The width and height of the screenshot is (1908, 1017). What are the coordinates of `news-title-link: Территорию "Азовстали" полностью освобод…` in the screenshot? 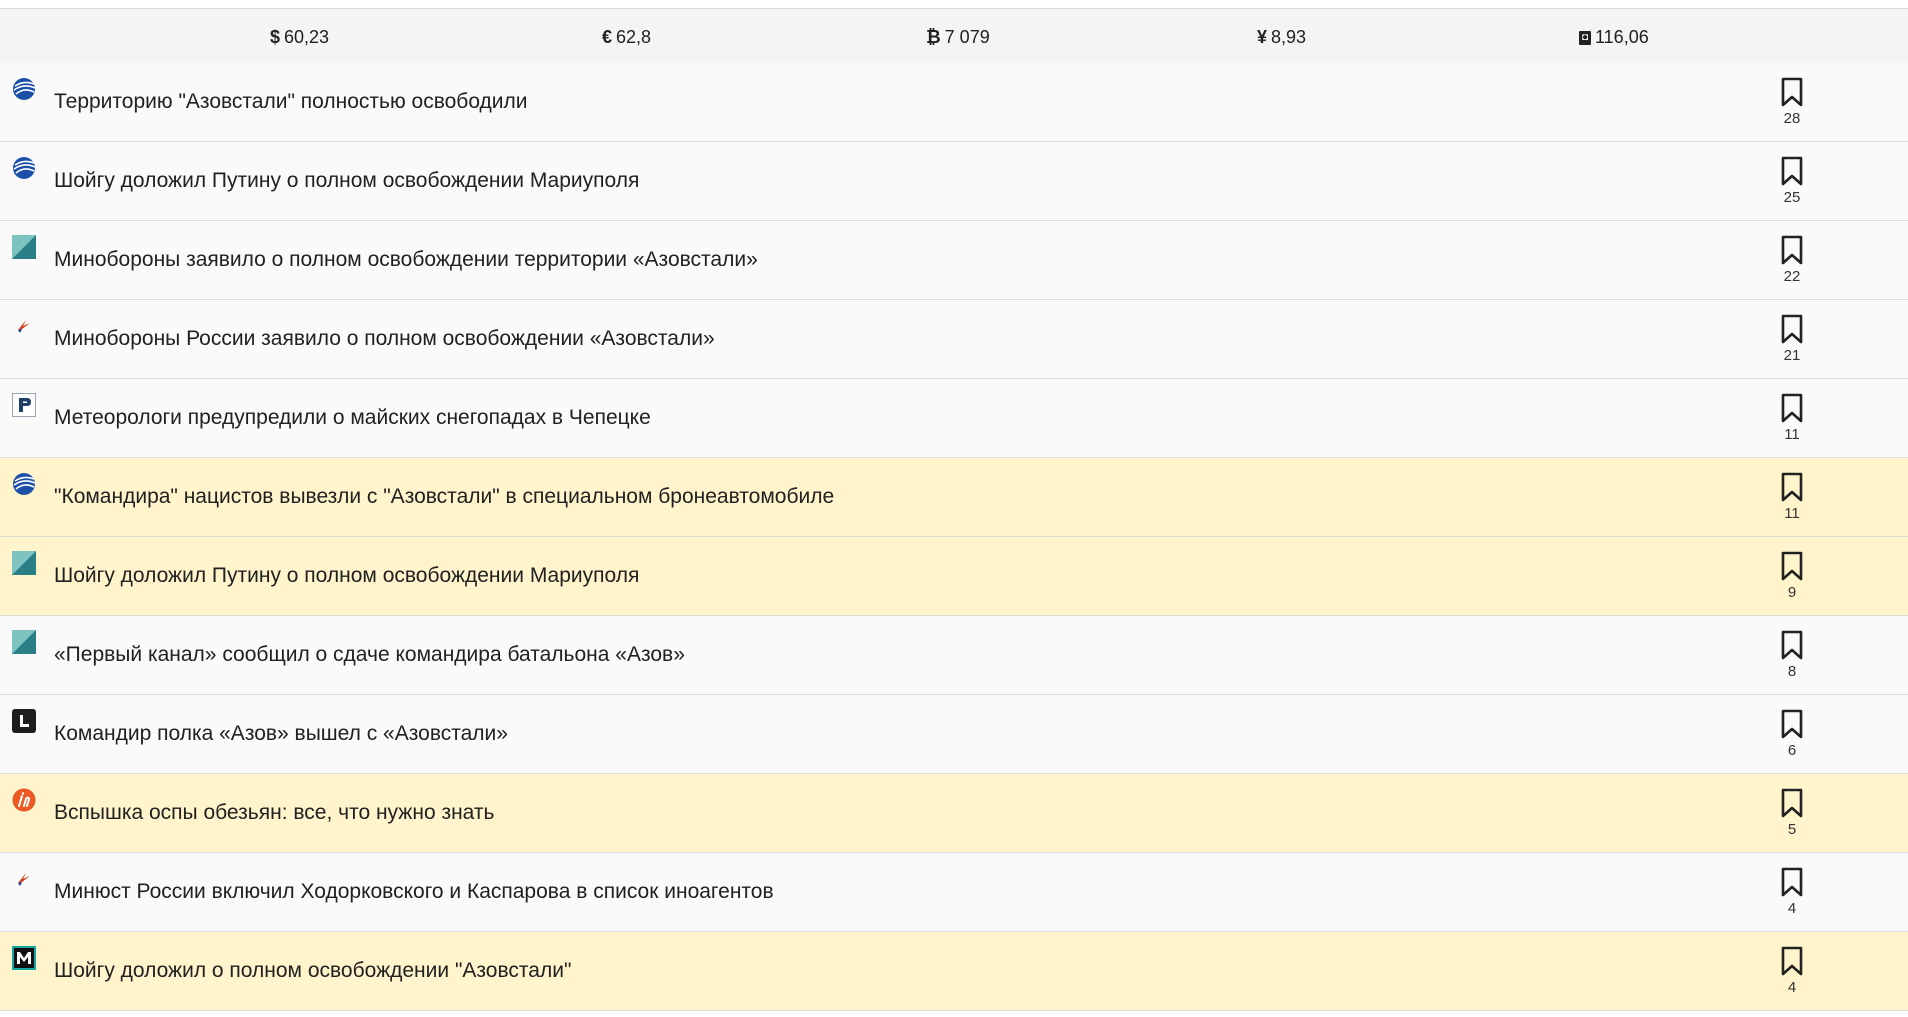 It's located at (291, 102).